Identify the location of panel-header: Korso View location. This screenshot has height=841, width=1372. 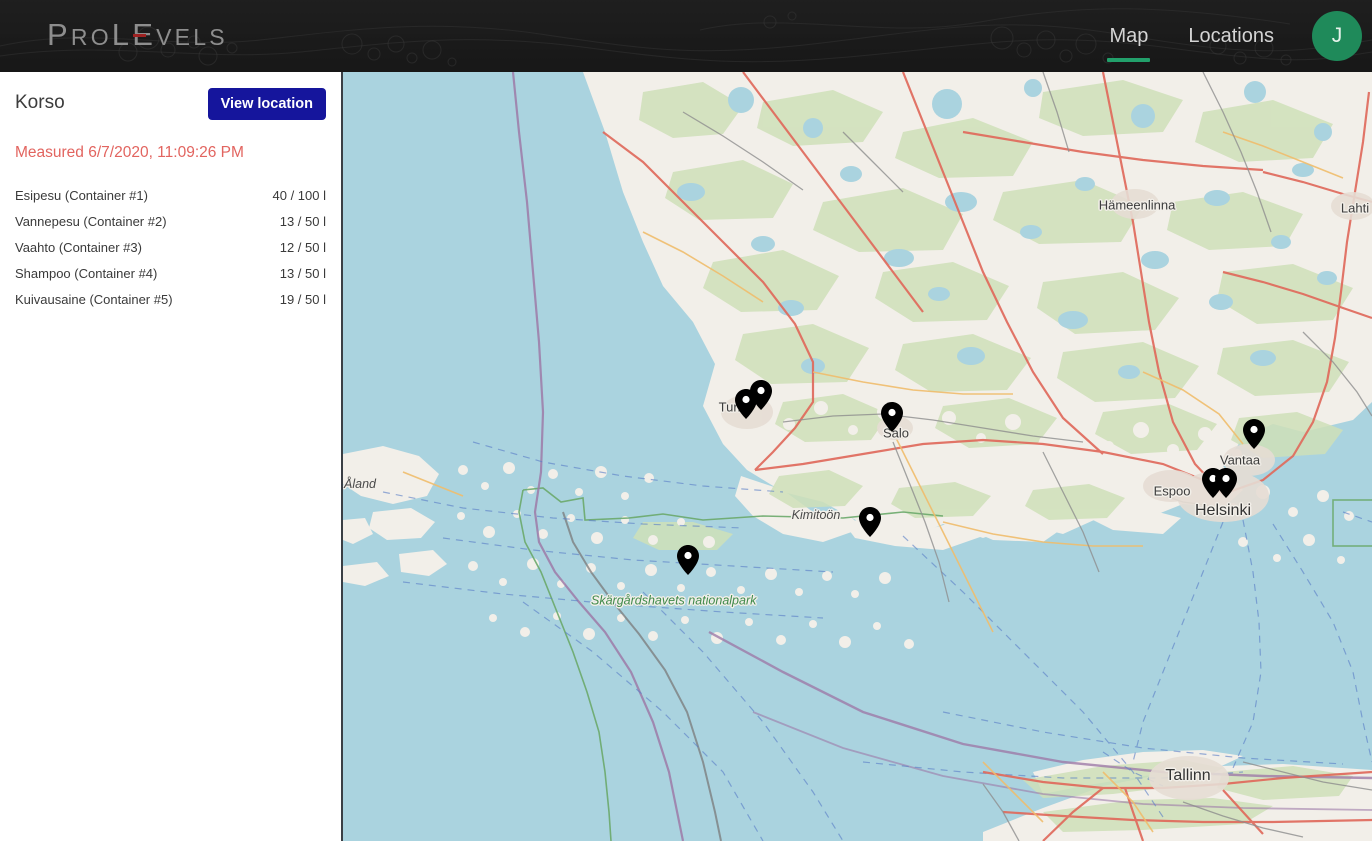
(170, 106).